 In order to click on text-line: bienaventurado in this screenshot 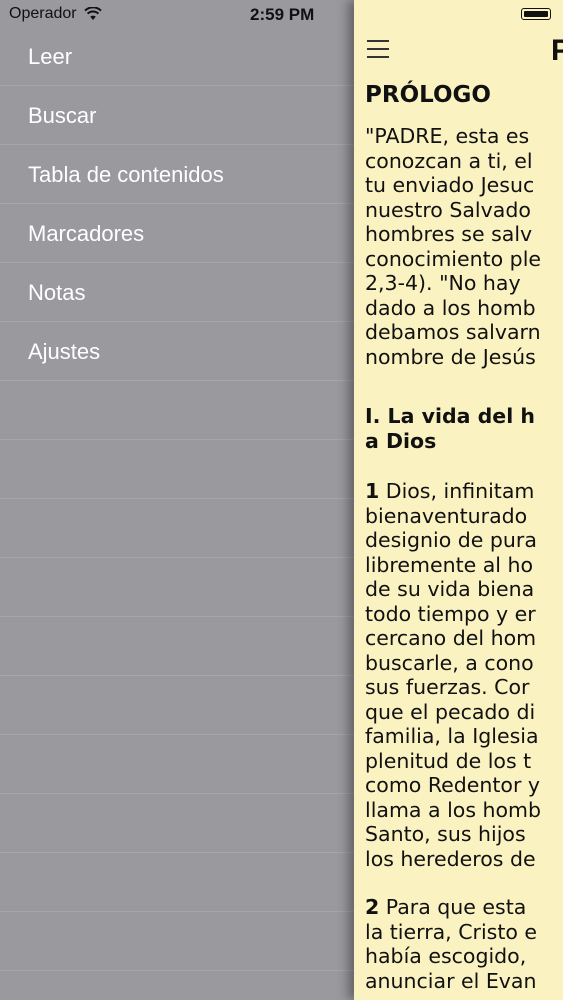, I will do `click(446, 515)`.